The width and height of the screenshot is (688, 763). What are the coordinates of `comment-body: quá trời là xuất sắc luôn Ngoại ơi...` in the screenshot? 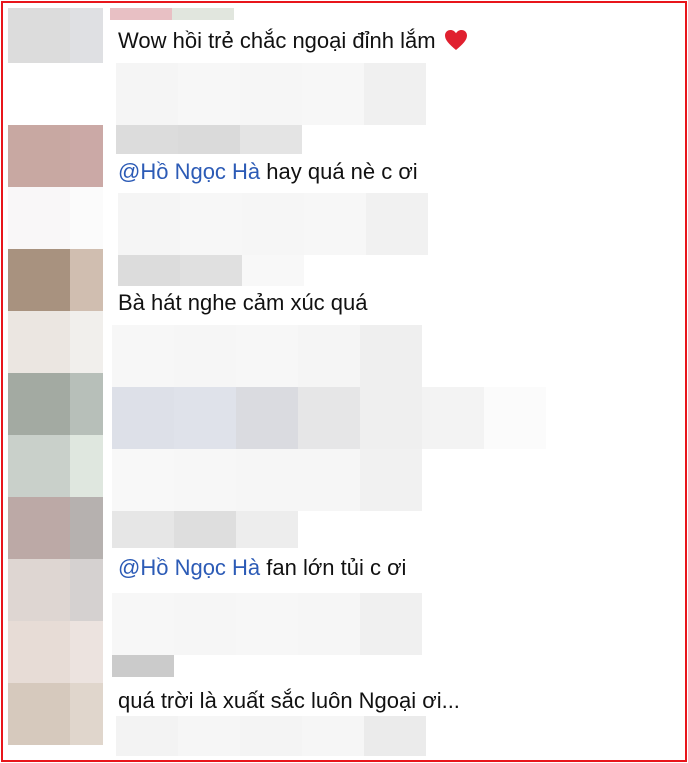 It's located at (289, 700).